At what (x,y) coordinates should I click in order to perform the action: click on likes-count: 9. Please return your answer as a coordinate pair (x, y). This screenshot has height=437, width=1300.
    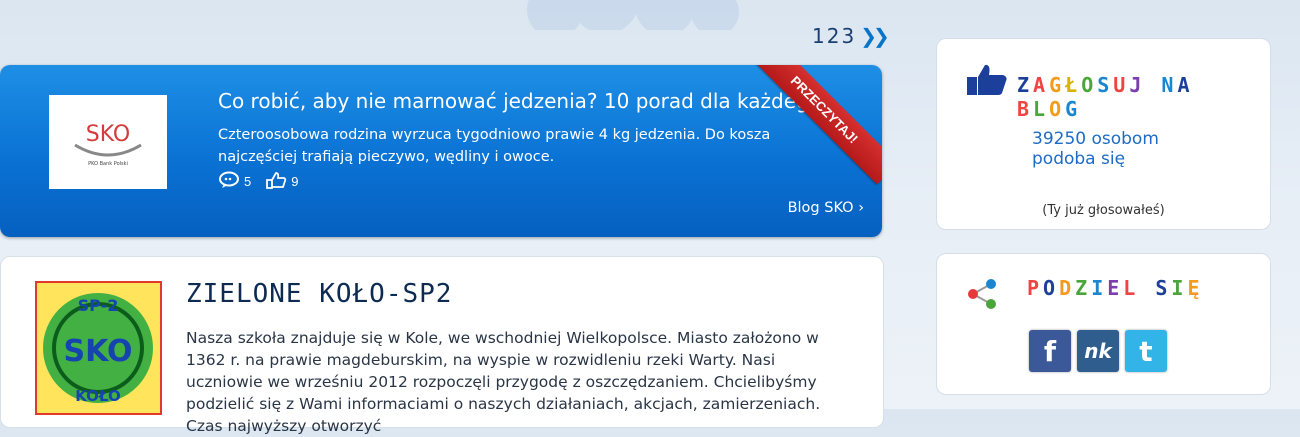
    Looking at the image, I should click on (295, 181).